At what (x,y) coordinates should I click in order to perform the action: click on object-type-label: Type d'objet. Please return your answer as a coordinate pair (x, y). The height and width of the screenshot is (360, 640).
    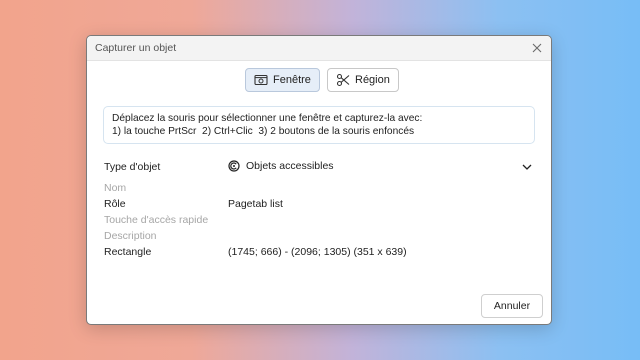
    Looking at the image, I should click on (132, 167).